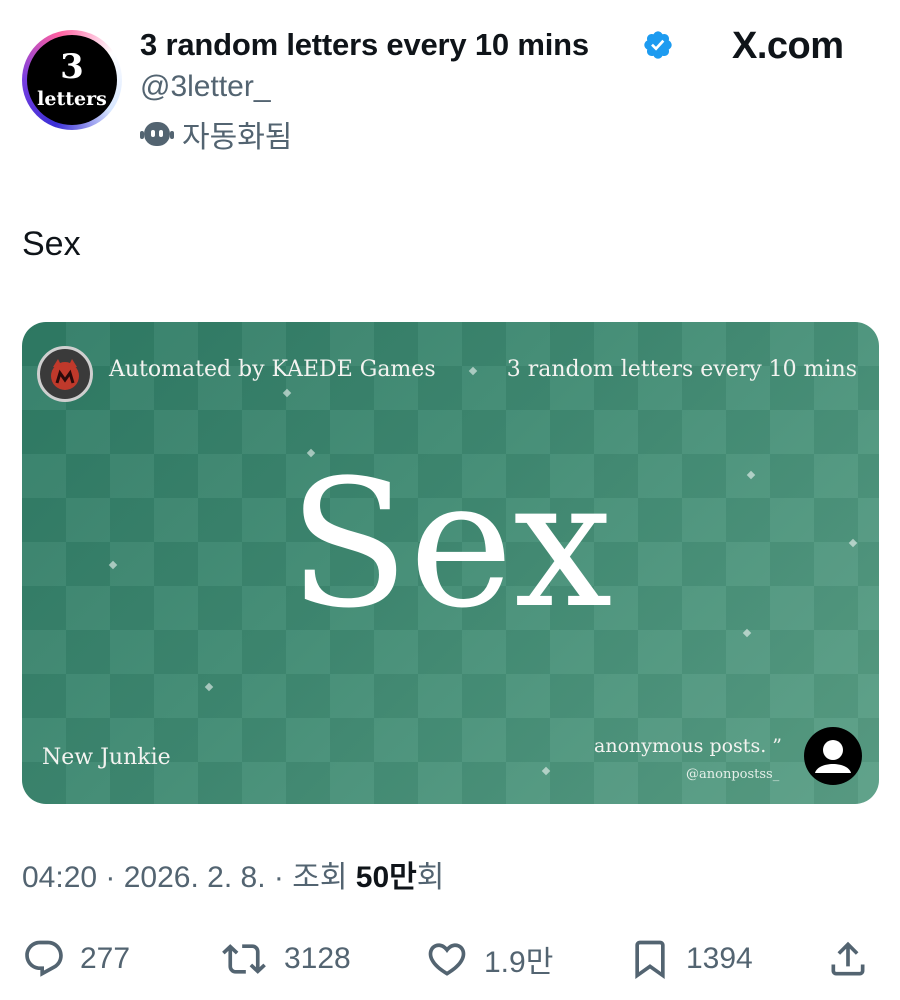 This screenshot has height=1000, width=900. What do you see at coordinates (51, 244) in the screenshot?
I see `tweet-text: Sex` at bounding box center [51, 244].